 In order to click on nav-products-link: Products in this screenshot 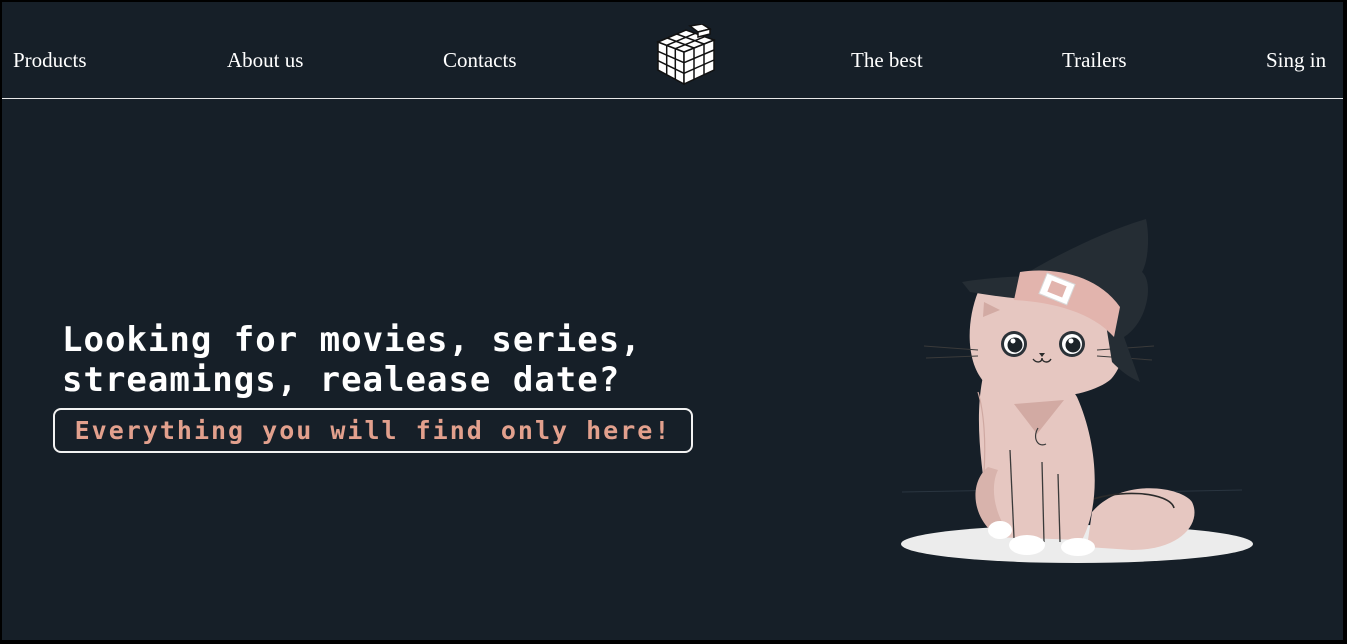, I will do `click(50, 60)`.